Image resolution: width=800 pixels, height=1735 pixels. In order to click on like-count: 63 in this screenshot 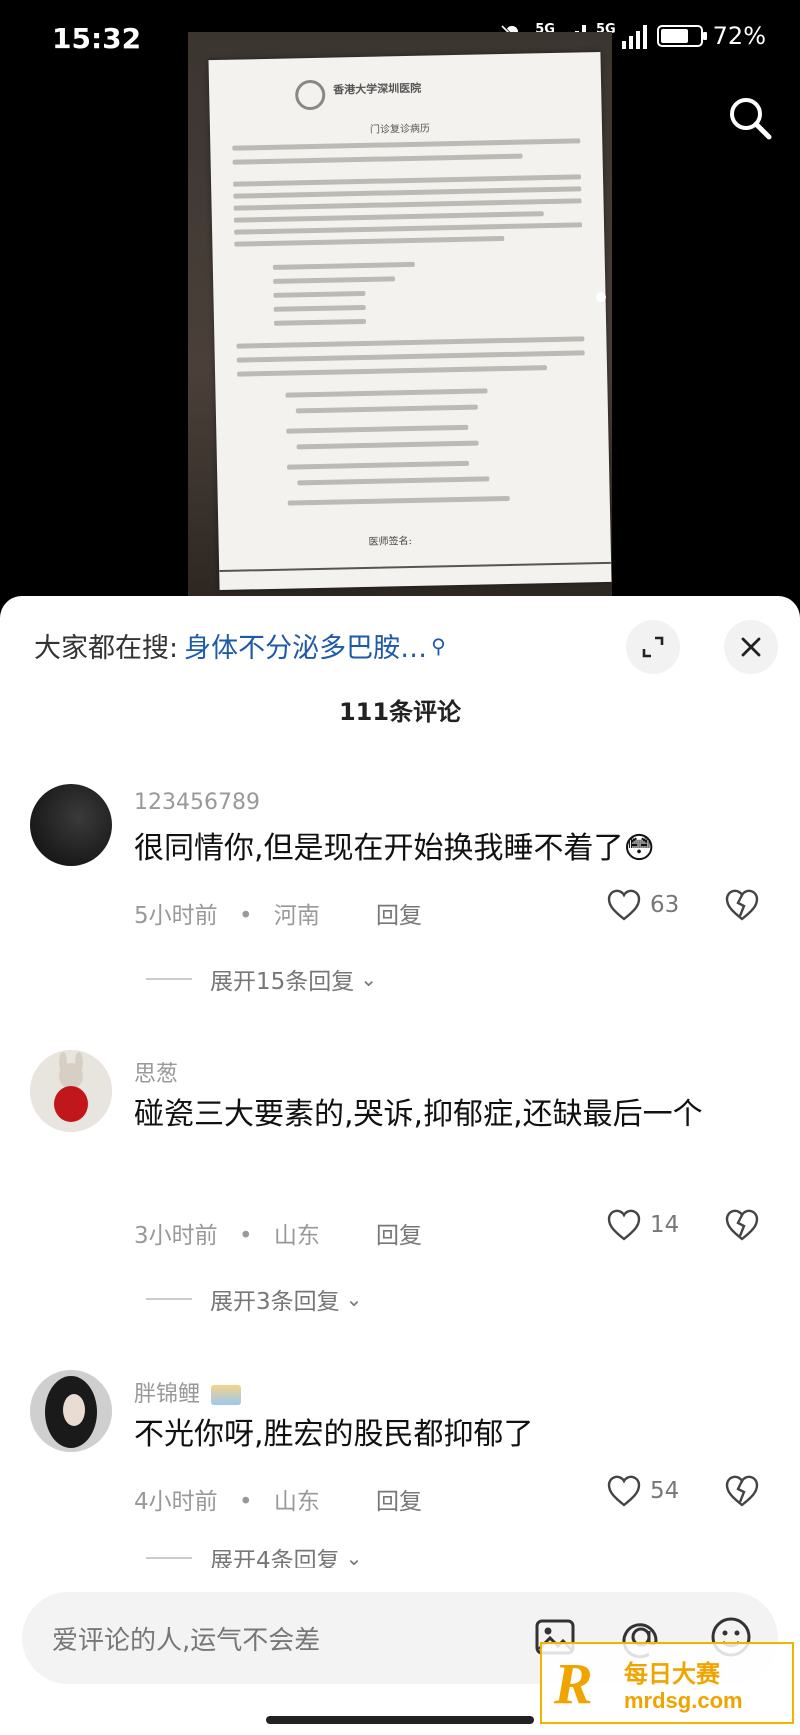, I will do `click(665, 905)`.